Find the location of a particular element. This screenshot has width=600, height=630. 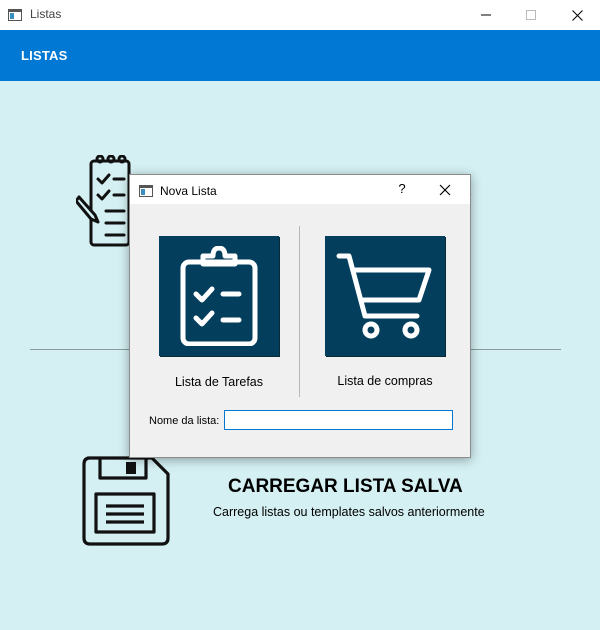

task-list-option: Lista de Tarefas is located at coordinates (219, 312).